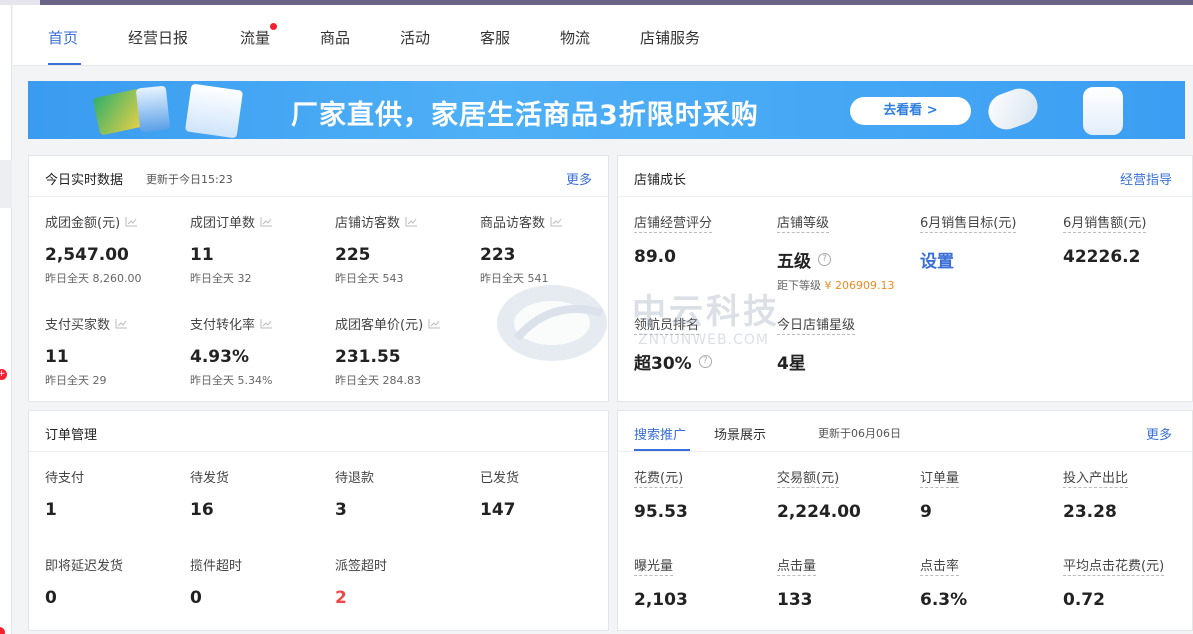 The height and width of the screenshot is (634, 1193). What do you see at coordinates (499, 493) in the screenshot?
I see `order-shipped: 已发货 147` at bounding box center [499, 493].